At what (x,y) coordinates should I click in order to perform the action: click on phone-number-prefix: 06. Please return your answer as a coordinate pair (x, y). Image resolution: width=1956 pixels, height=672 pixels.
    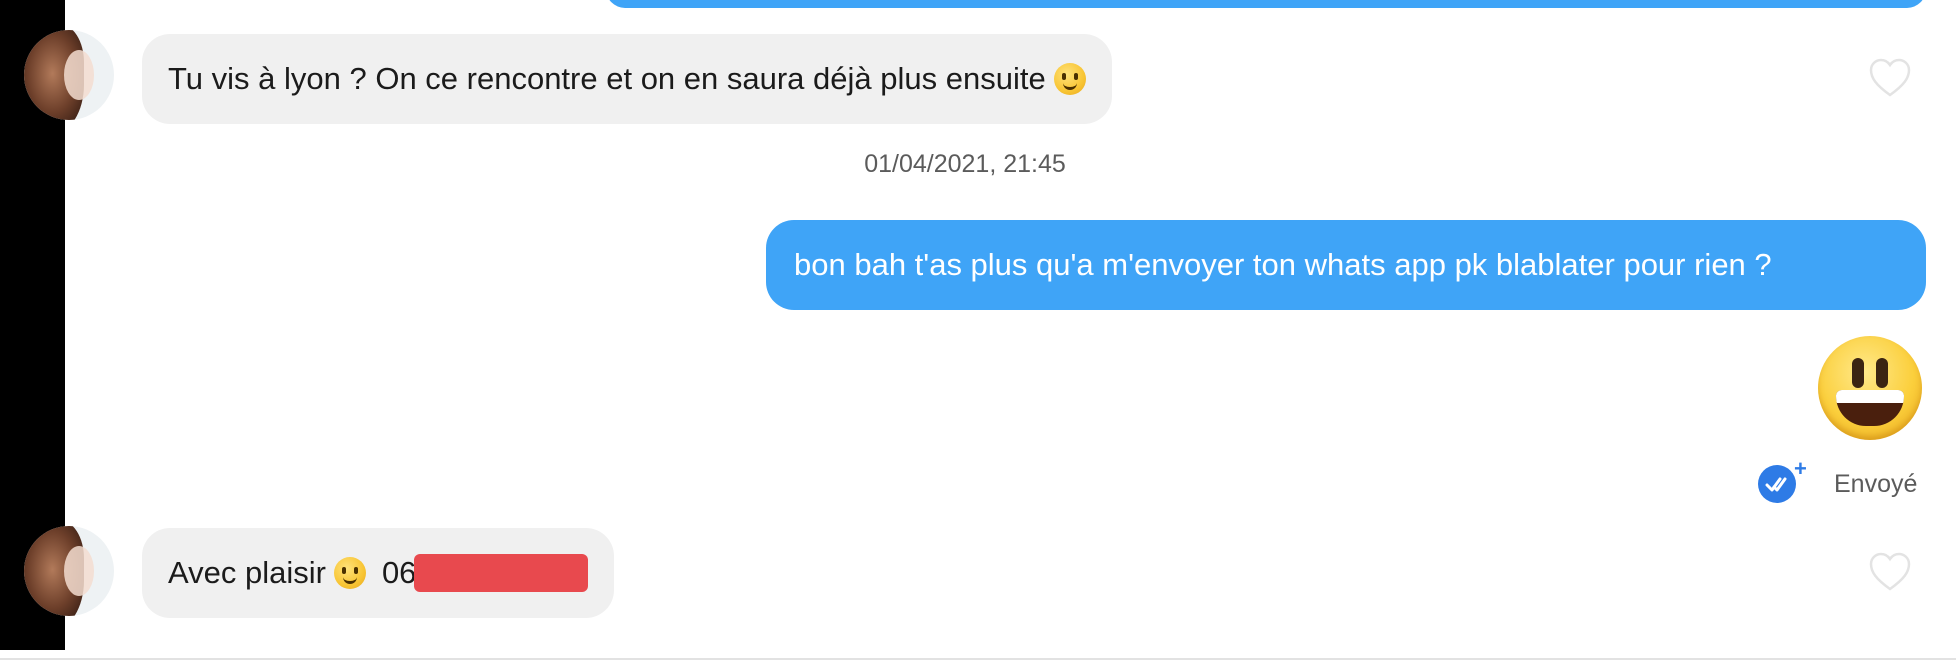
    Looking at the image, I should click on (399, 573).